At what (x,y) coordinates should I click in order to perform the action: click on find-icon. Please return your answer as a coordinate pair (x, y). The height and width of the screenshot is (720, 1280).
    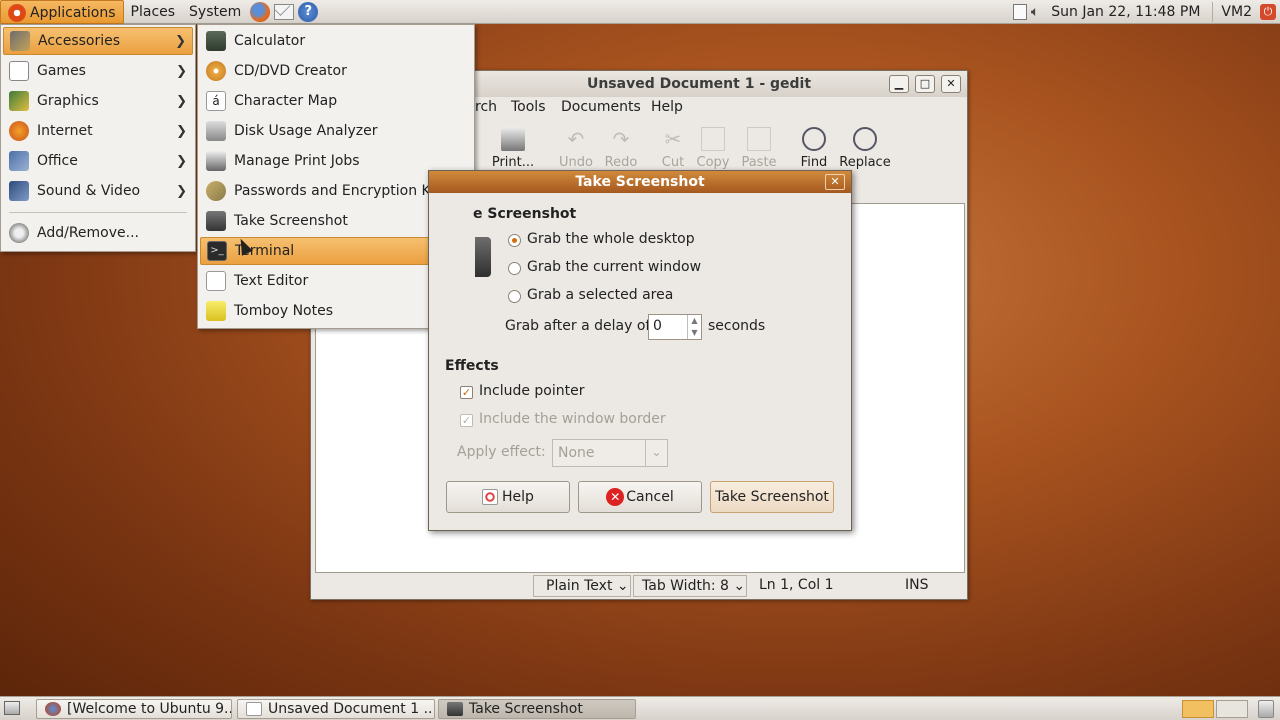
    Looking at the image, I should click on (814, 139).